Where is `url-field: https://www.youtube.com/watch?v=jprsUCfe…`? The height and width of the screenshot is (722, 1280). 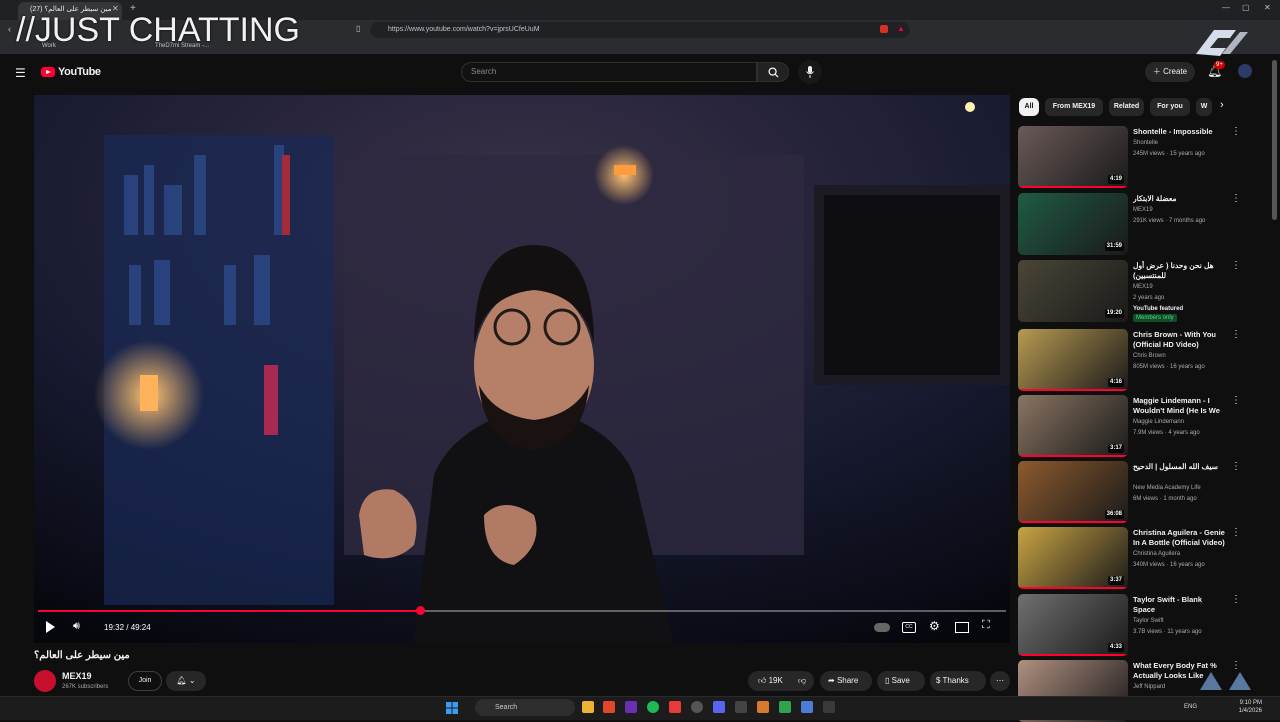 url-field: https://www.youtube.com/watch?v=jprsUCfe… is located at coordinates (640, 30).